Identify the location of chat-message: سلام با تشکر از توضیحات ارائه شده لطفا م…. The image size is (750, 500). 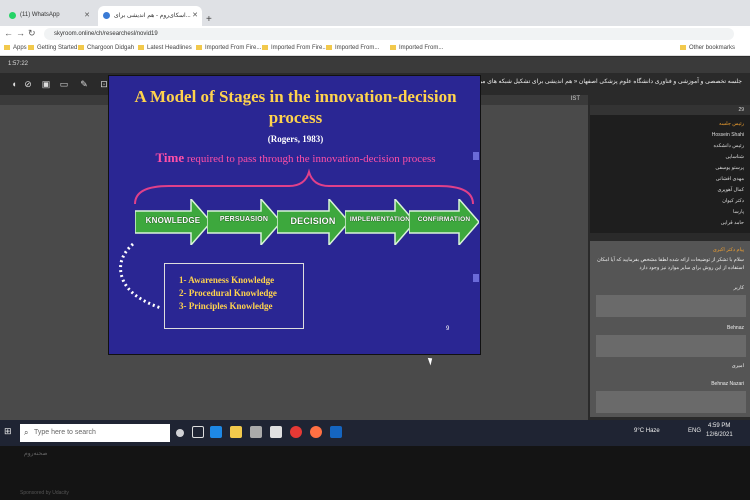
(670, 260).